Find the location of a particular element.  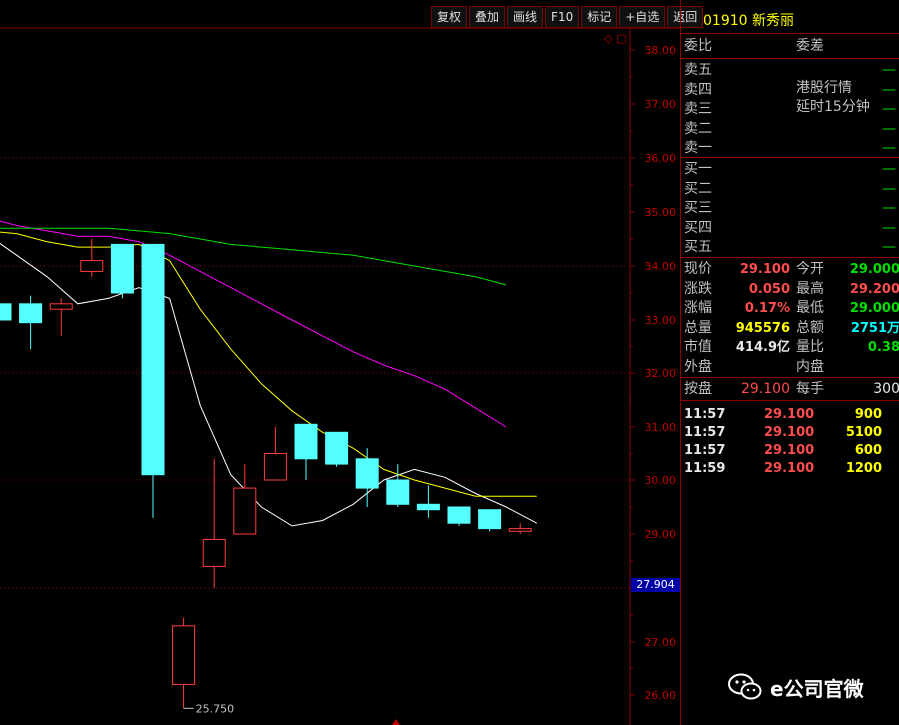

fuquan-button: 复权 is located at coordinates (449, 17).